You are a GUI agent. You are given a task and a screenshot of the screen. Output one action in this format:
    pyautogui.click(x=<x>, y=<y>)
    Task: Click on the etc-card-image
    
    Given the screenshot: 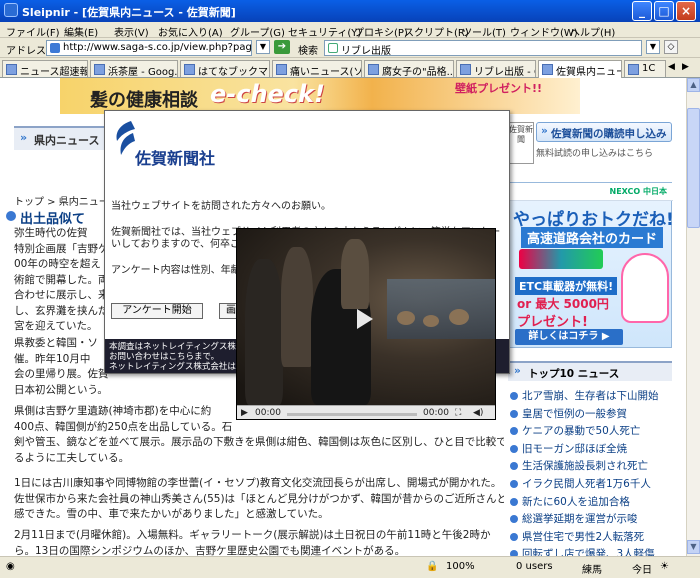 What is the action you would take?
    pyautogui.click(x=561, y=259)
    